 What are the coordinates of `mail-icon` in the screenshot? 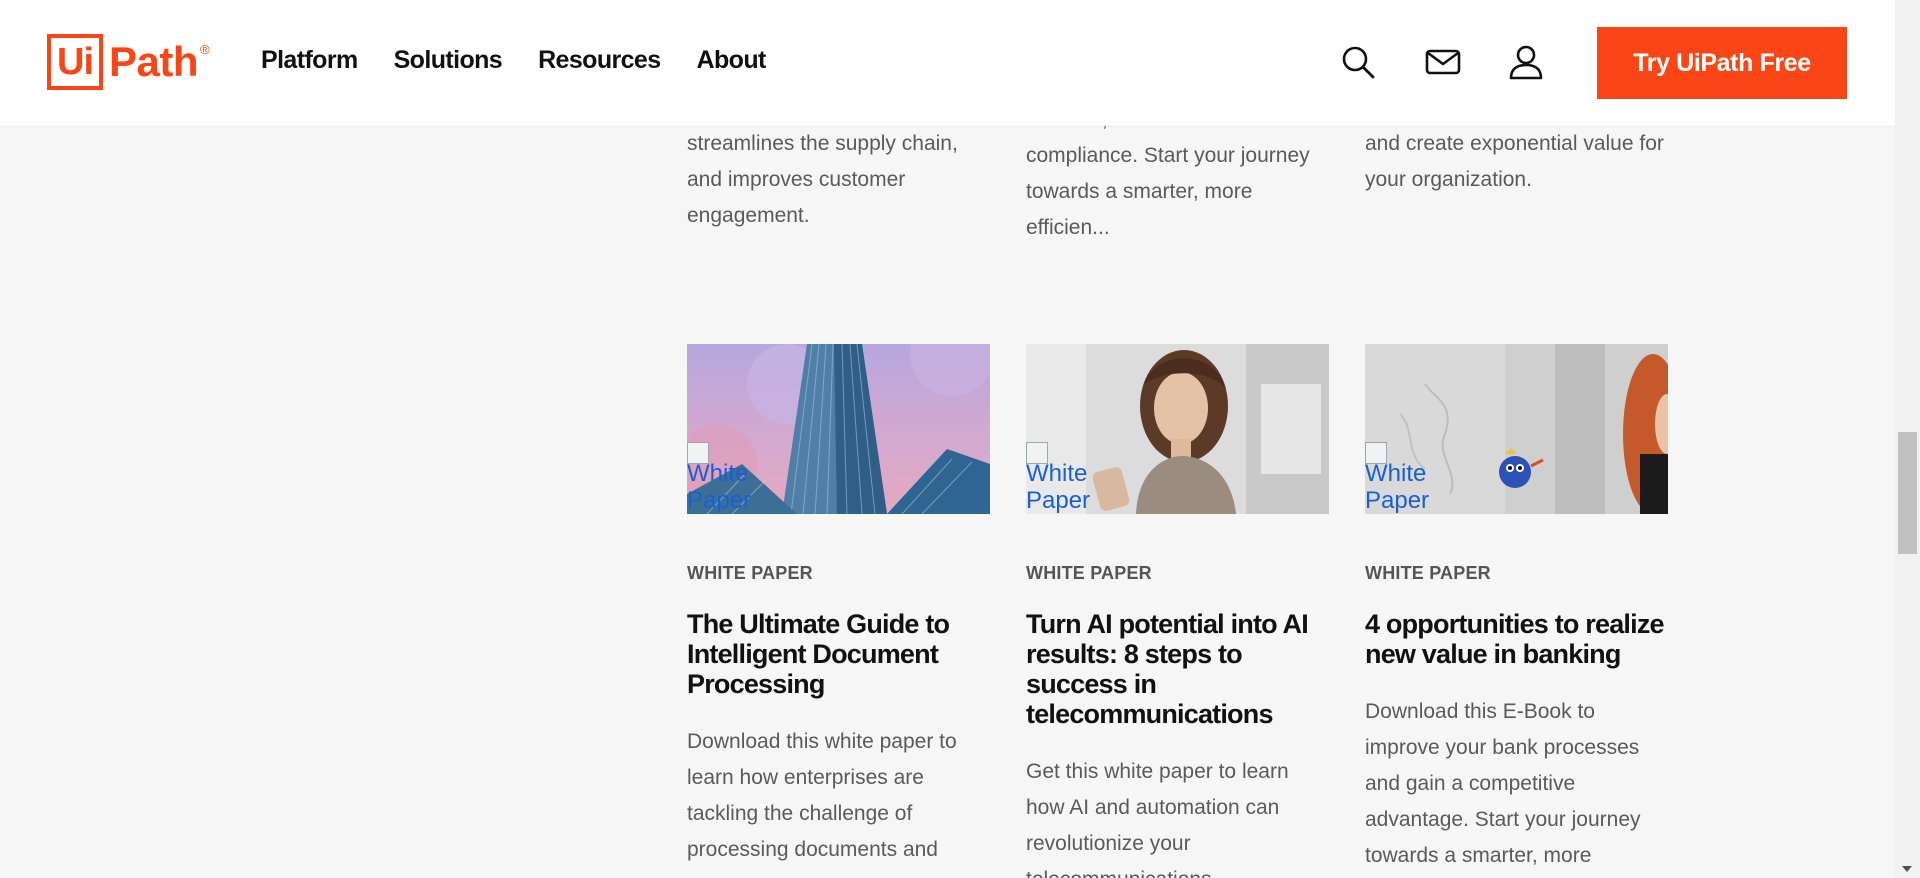 It's located at (1443, 62).